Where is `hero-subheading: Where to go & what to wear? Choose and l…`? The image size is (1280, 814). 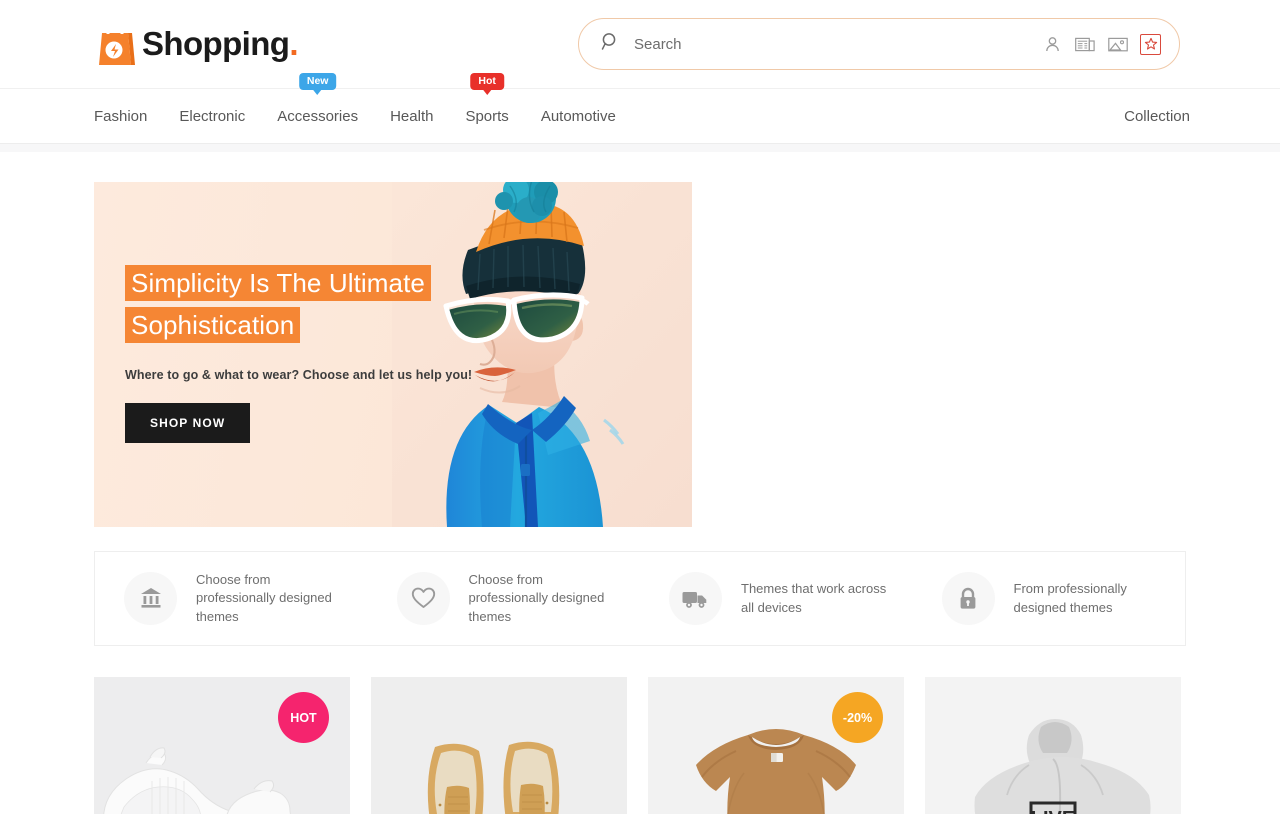
hero-subheading: Where to go & what to wear? Choose and l… is located at coordinates (299, 375).